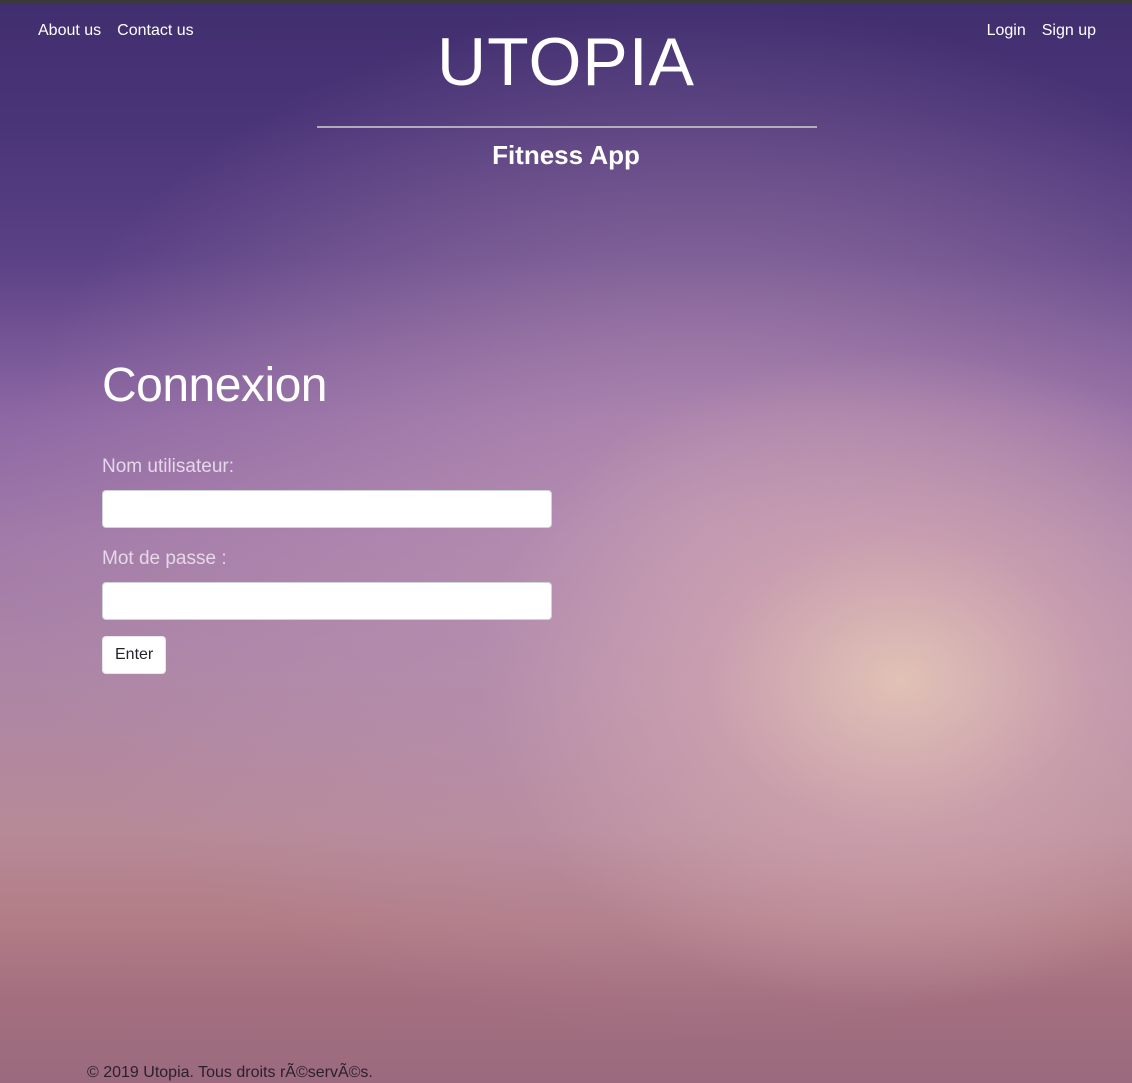 Image resolution: width=1132 pixels, height=1083 pixels. What do you see at coordinates (327, 509) in the screenshot?
I see `username-input` at bounding box center [327, 509].